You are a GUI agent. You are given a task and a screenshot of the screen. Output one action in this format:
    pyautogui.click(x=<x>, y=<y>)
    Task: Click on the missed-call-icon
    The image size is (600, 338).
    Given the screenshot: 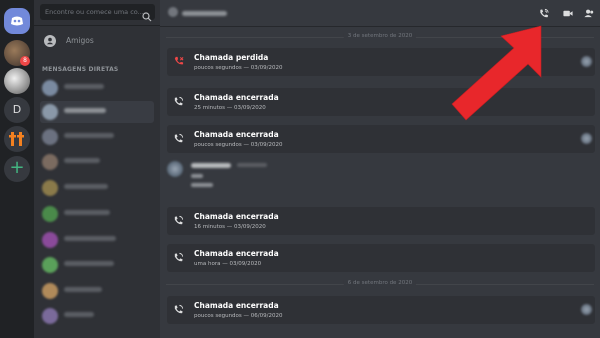 What is the action you would take?
    pyautogui.click(x=179, y=60)
    